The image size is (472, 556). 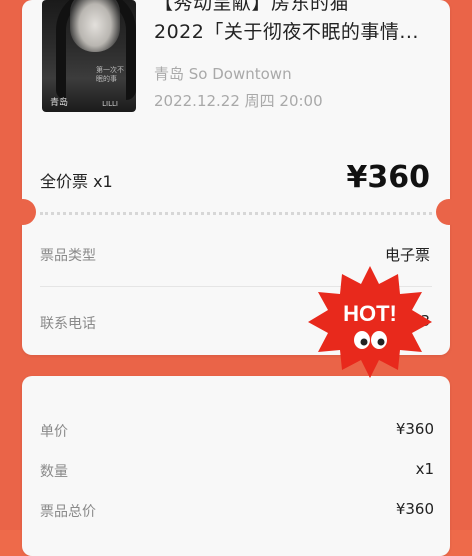 I want to click on ticket-price: ¥360, so click(x=388, y=177).